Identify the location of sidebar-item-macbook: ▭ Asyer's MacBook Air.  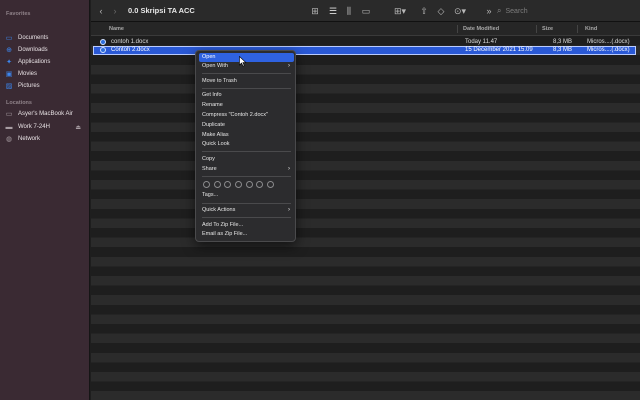
(46, 114).